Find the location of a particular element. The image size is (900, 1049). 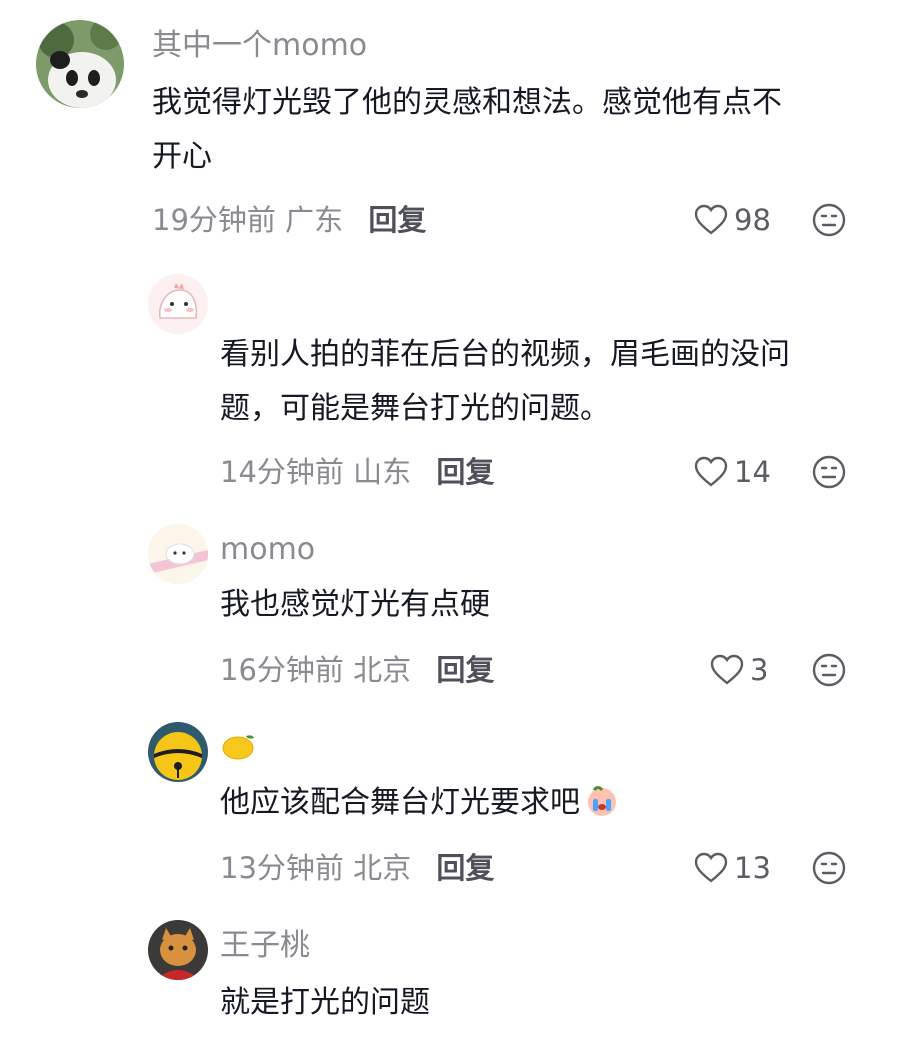

username: 其中一个momo is located at coordinates (259, 46).